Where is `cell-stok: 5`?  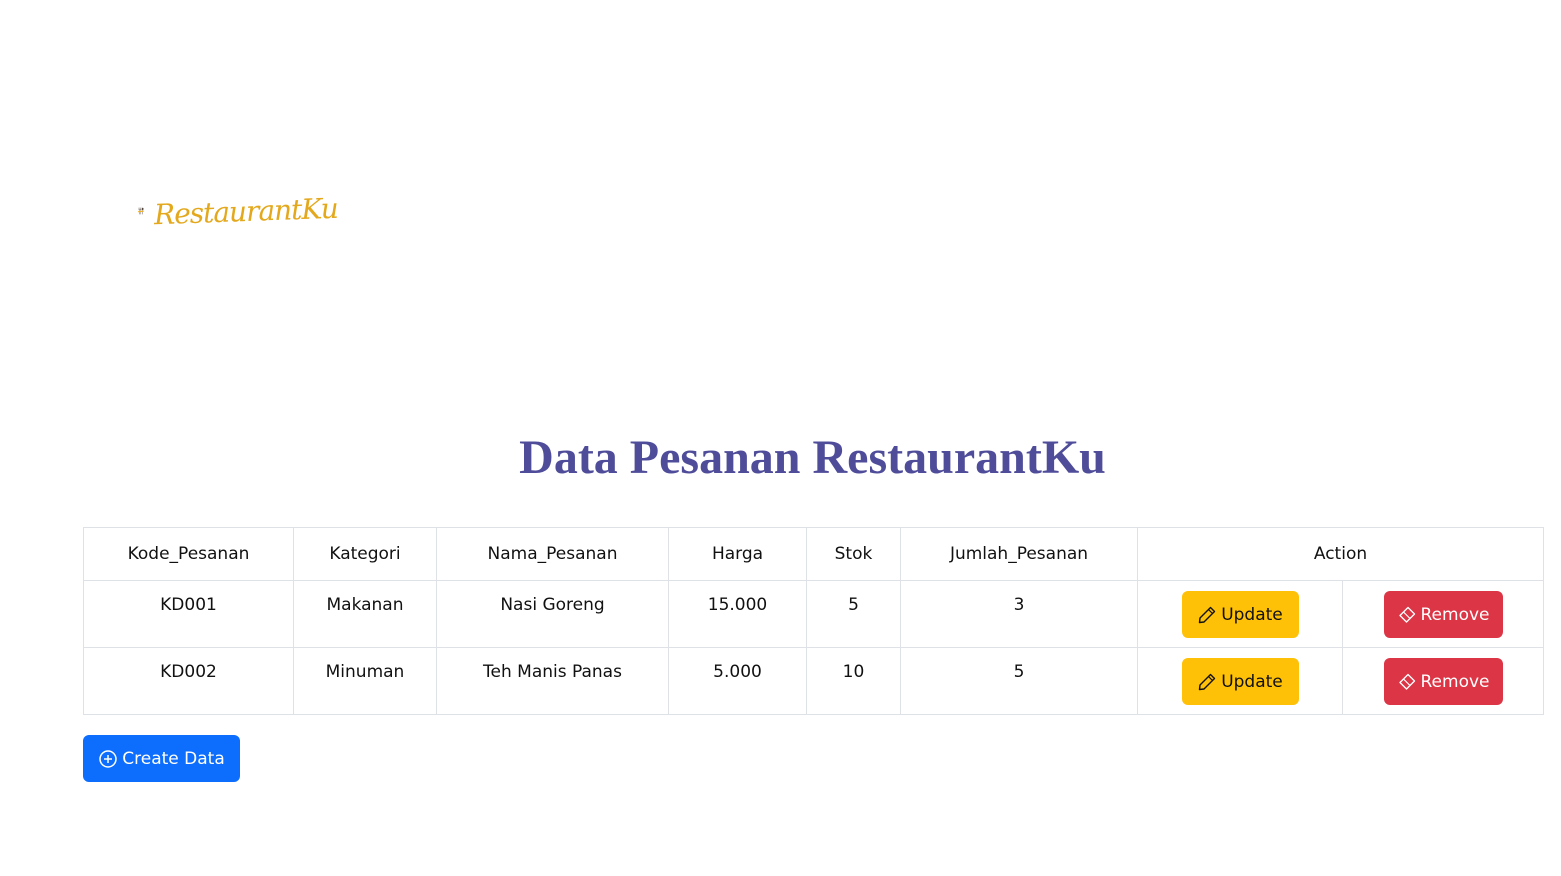
cell-stok: 5 is located at coordinates (853, 614).